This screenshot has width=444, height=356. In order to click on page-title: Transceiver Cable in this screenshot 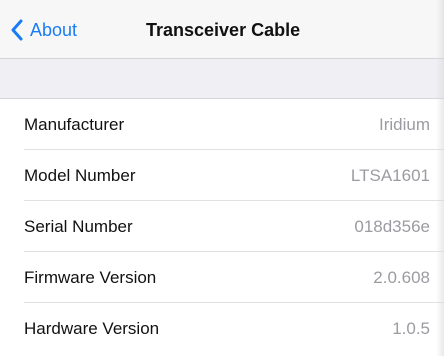, I will do `click(223, 30)`.